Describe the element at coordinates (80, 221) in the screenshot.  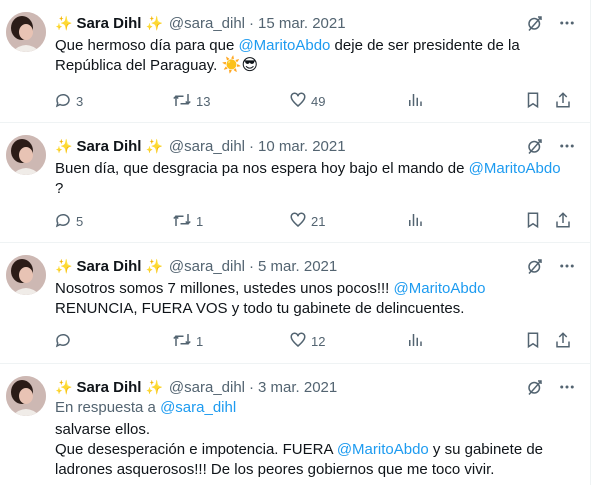
I see `reply-count: 5` at that location.